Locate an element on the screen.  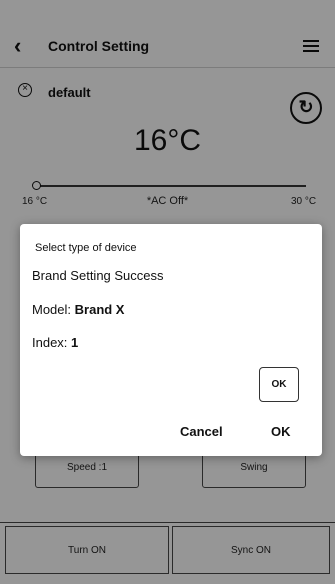
dialog-title: Select type of device is located at coordinates (86, 248).